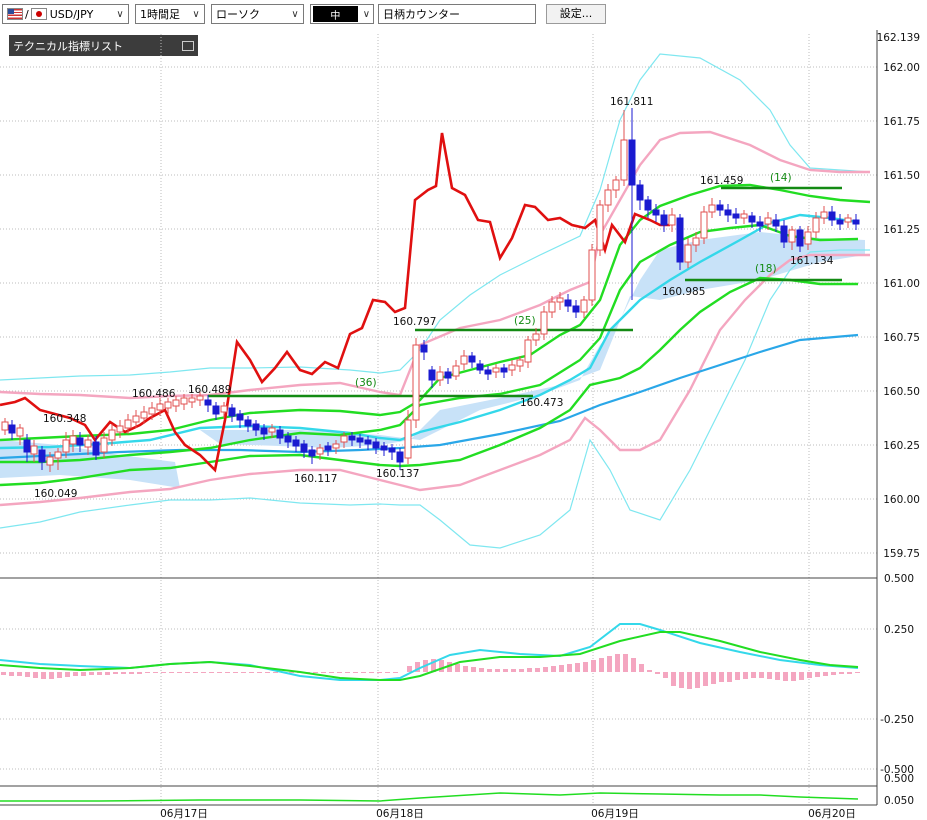  I want to click on date-label: 06月18日, so click(400, 814).